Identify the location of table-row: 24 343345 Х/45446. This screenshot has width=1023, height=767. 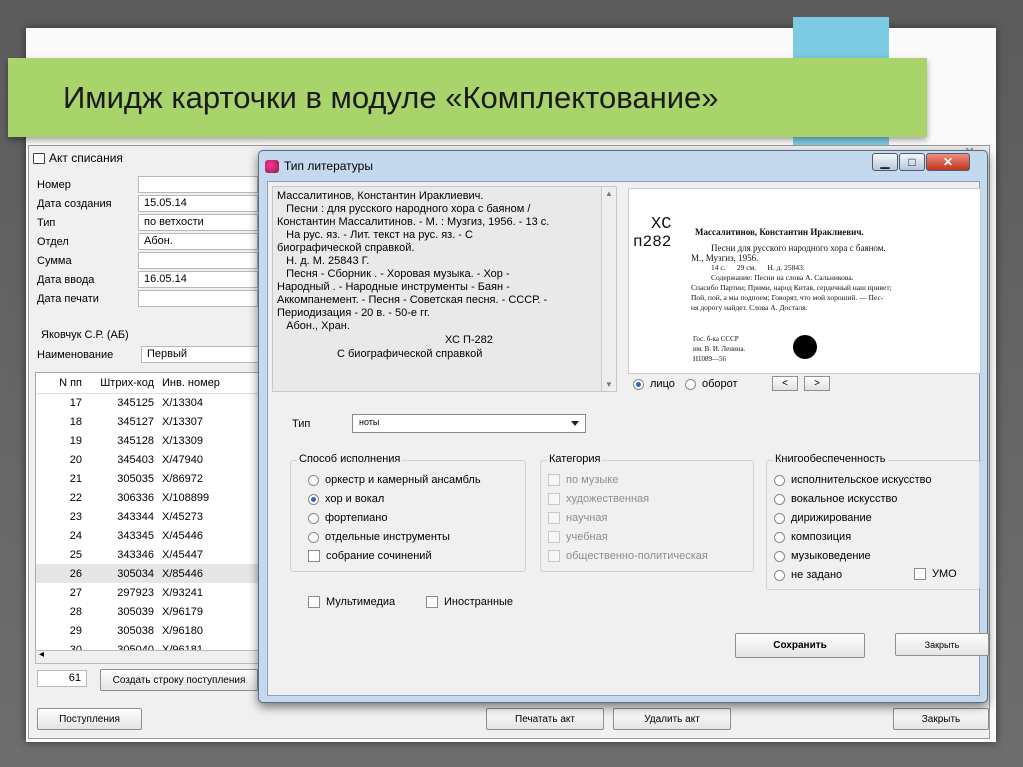
(149, 535).